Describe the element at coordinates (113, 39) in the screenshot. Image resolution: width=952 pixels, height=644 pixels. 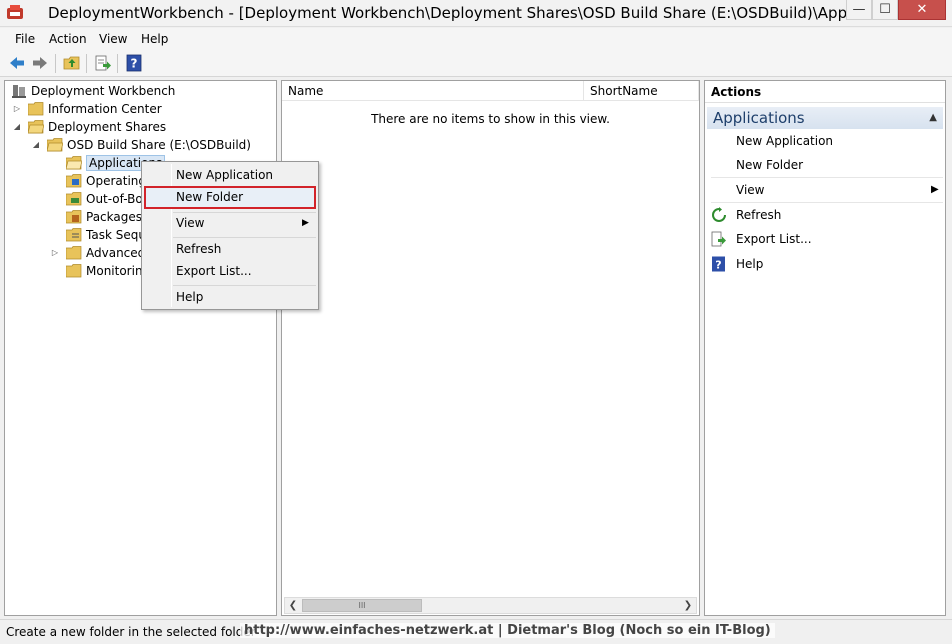
I see `menu-view: View` at that location.